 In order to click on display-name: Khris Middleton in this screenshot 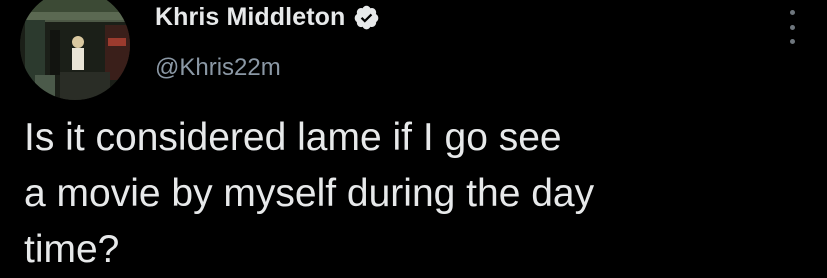, I will do `click(250, 17)`.